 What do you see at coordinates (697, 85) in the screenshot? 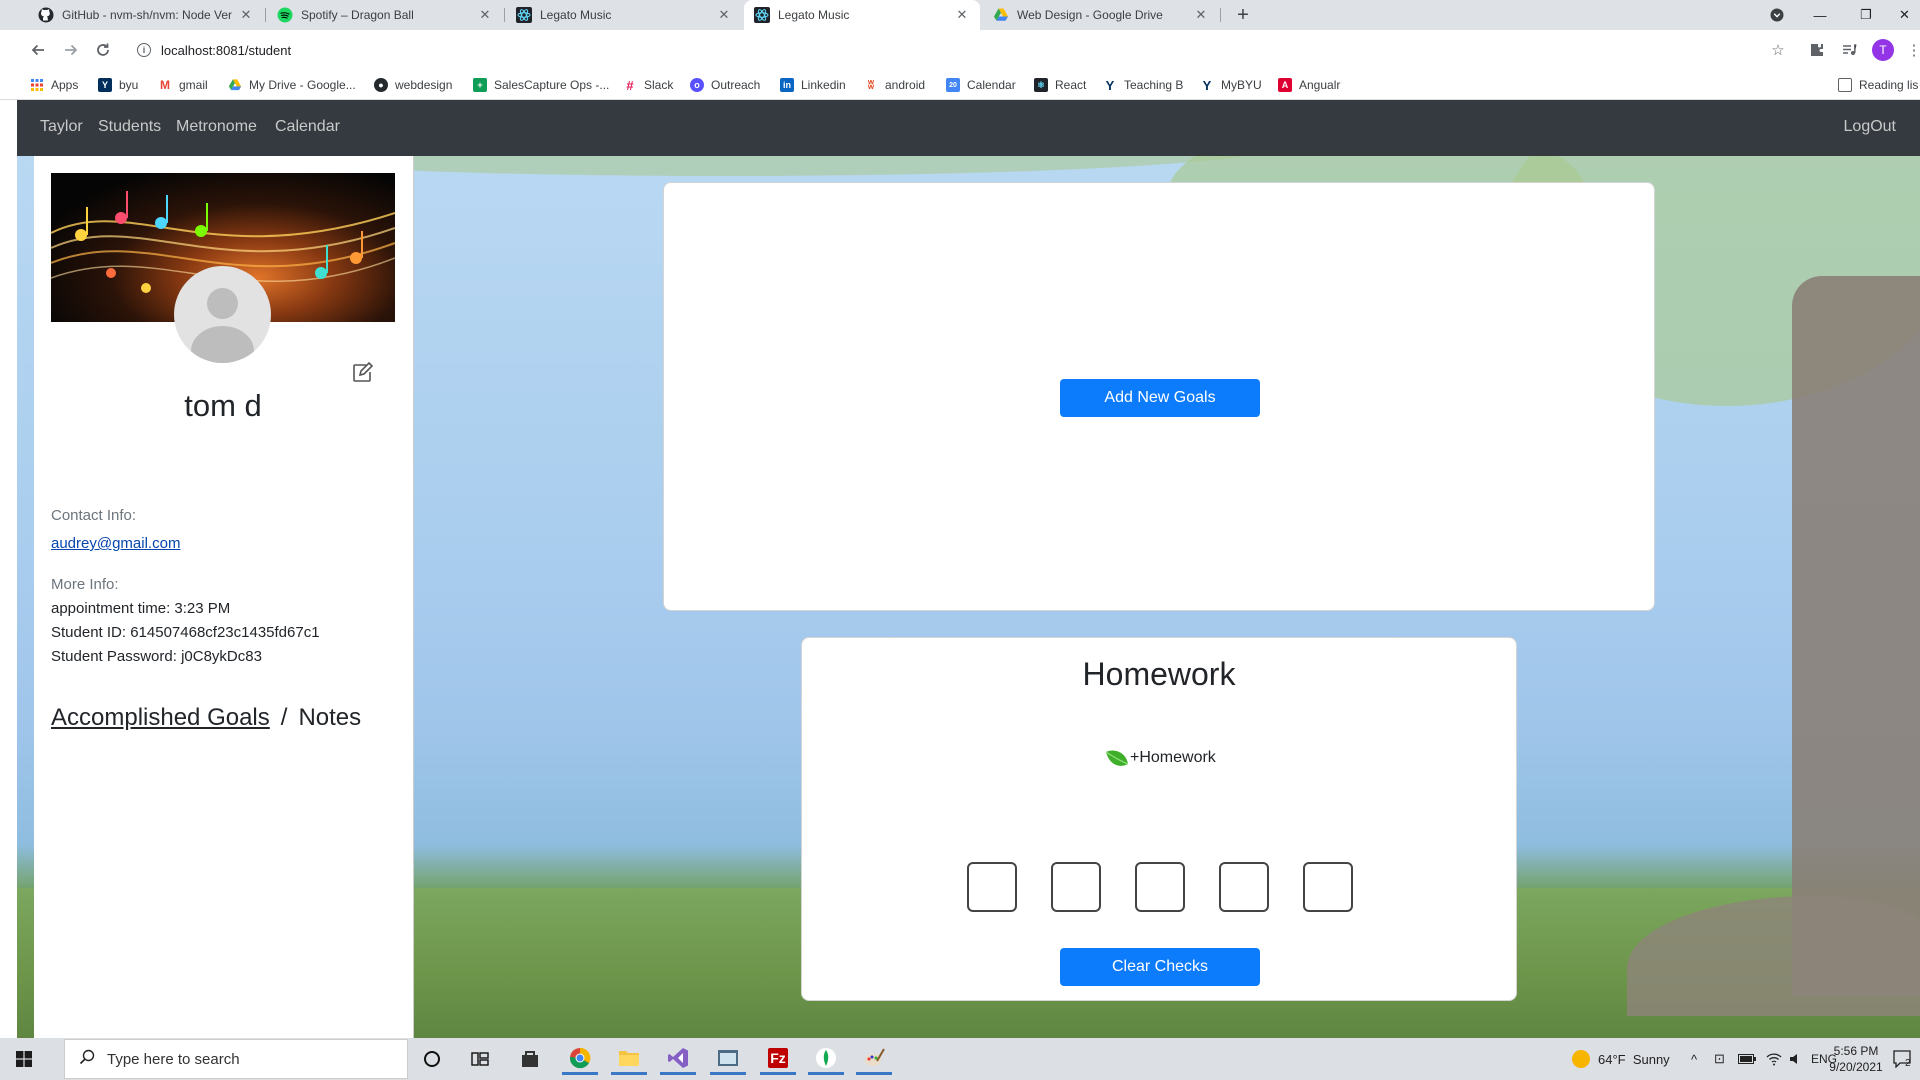
I see `outreach-icon: o` at bounding box center [697, 85].